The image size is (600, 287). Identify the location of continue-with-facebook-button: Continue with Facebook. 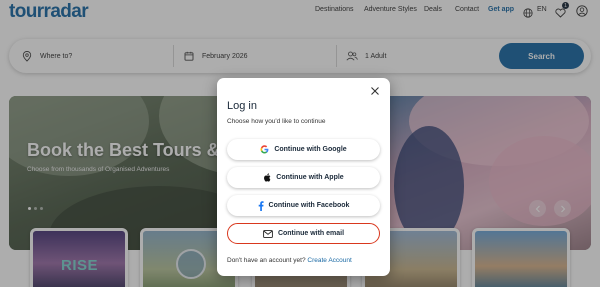
(303, 205).